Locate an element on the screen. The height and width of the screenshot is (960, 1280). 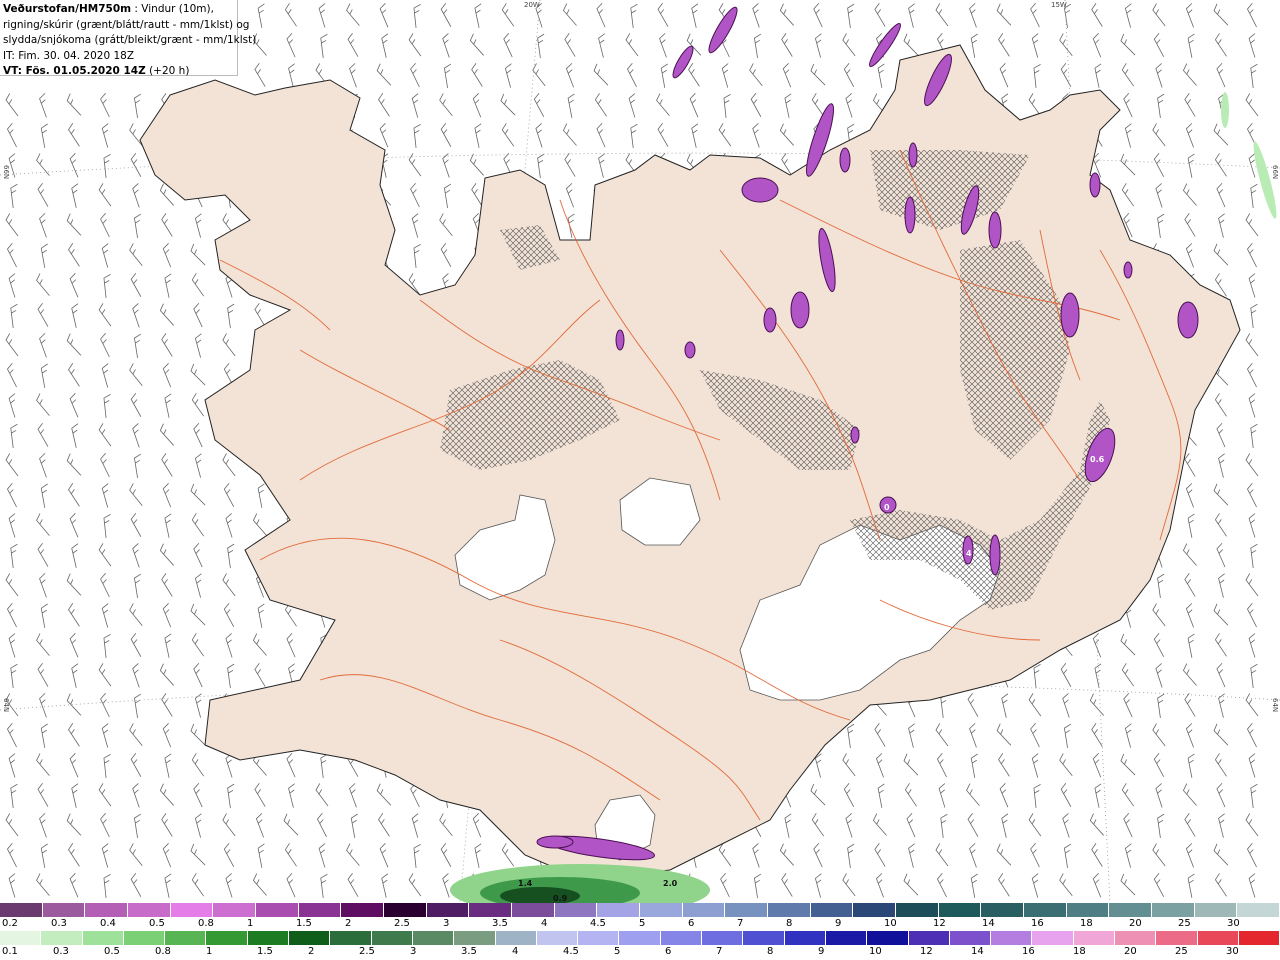
precip-label: 4 is located at coordinates (969, 553).